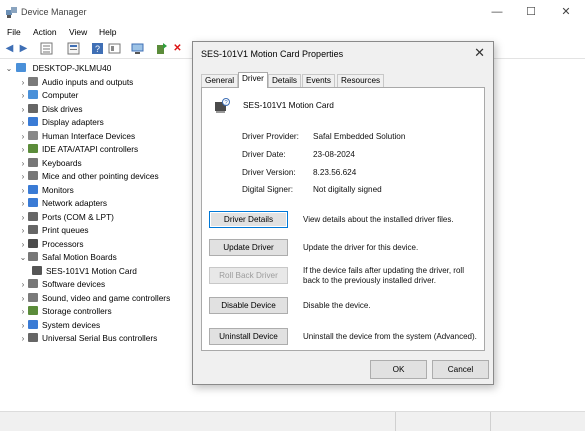  I want to click on driver-provider-label: Driver Provider:, so click(270, 136).